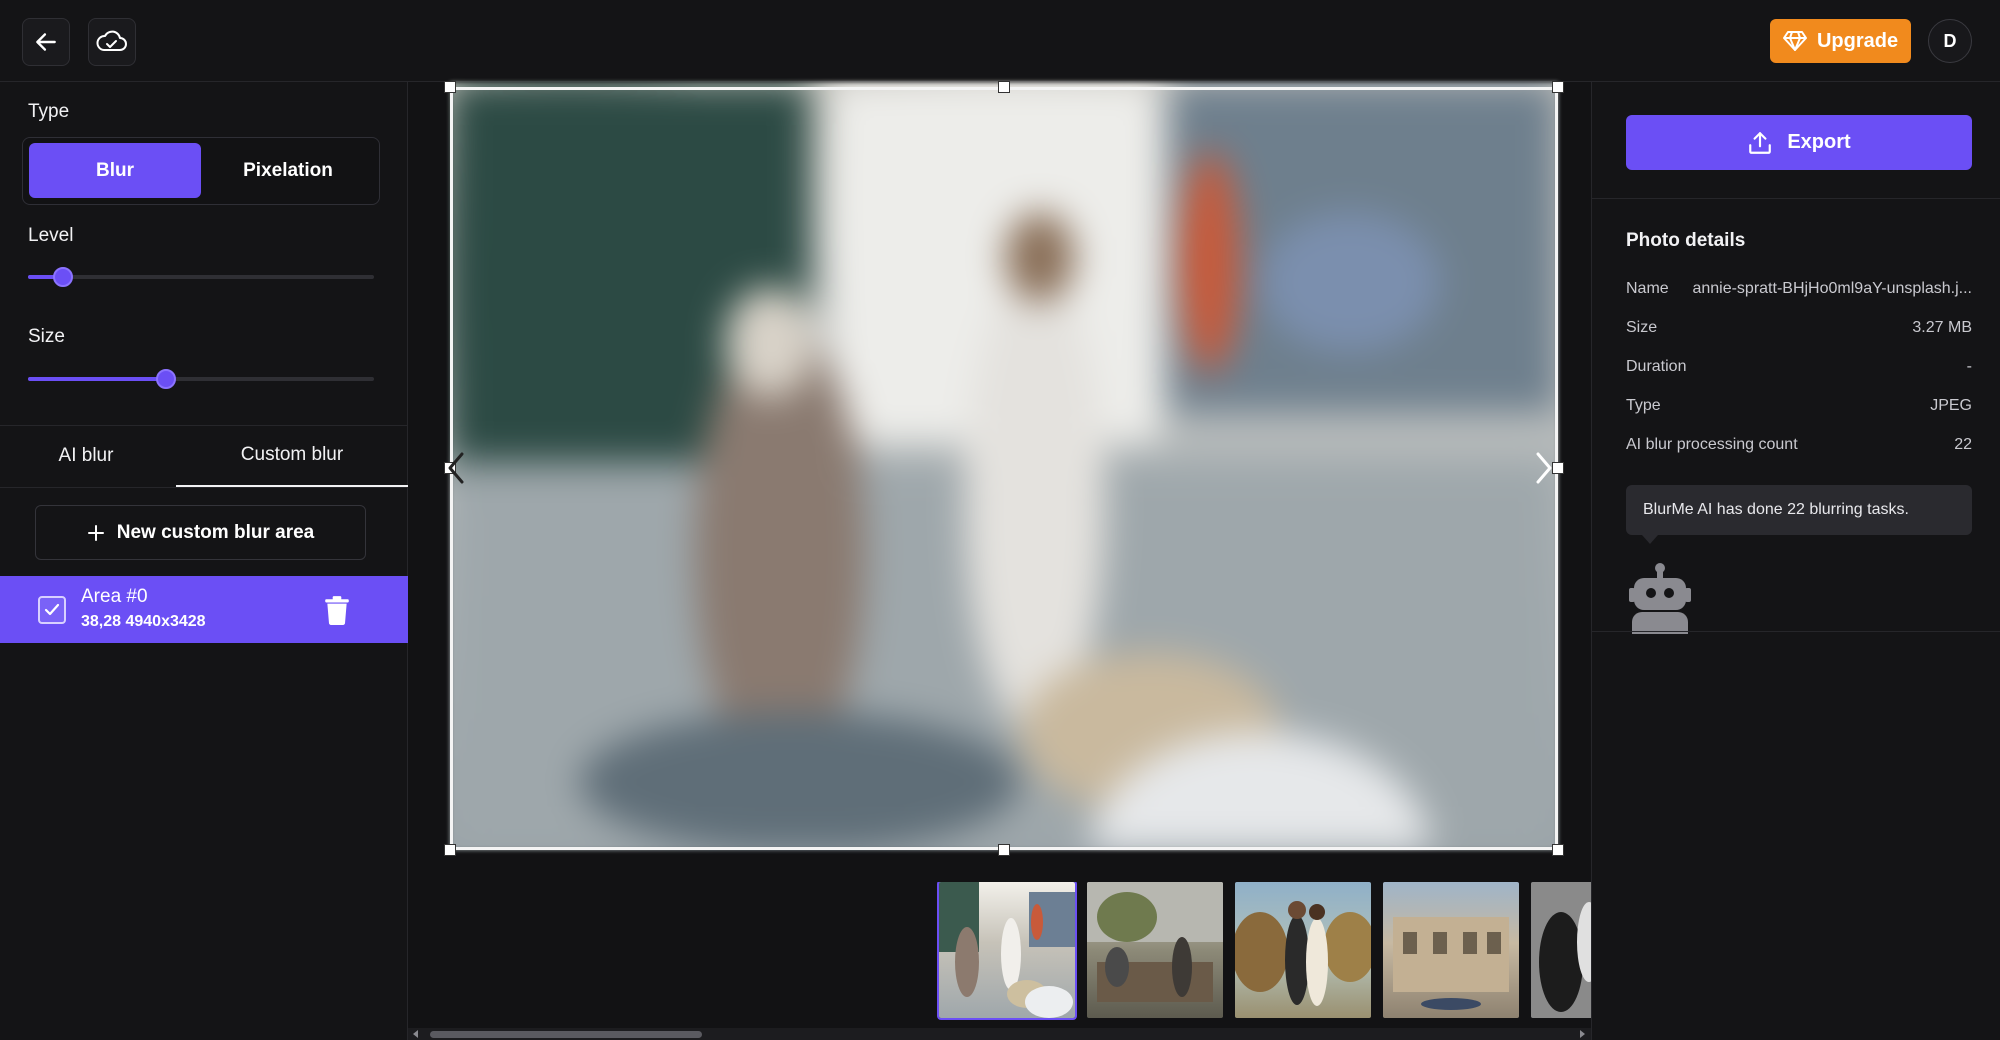 The image size is (2000, 1040). What do you see at coordinates (1650, 539) in the screenshot?
I see `bubble-tail` at bounding box center [1650, 539].